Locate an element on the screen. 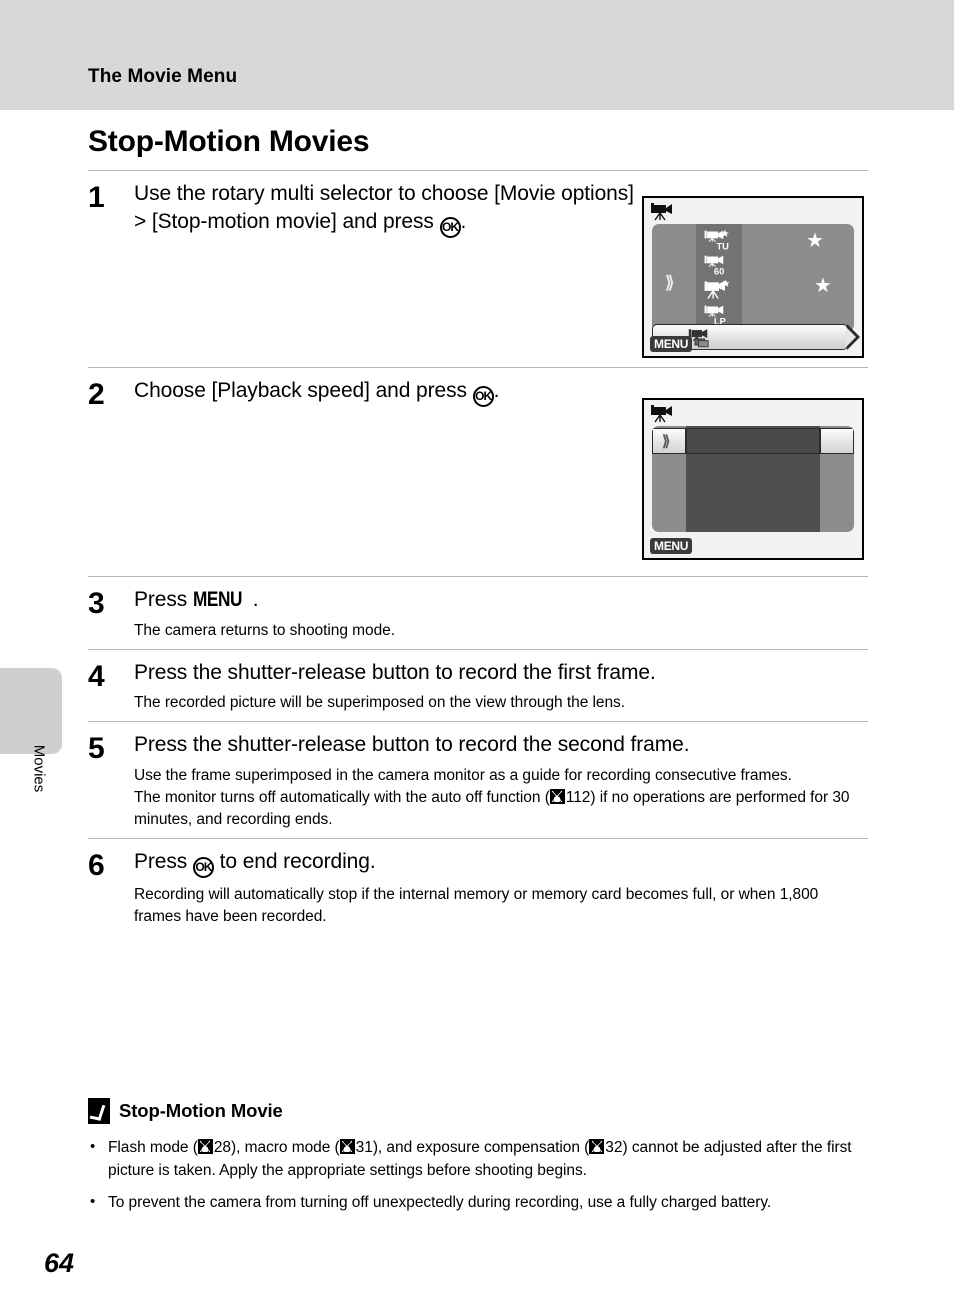 The height and width of the screenshot is (1314, 954). menu-button-icon: MENU is located at coordinates (217, 599).